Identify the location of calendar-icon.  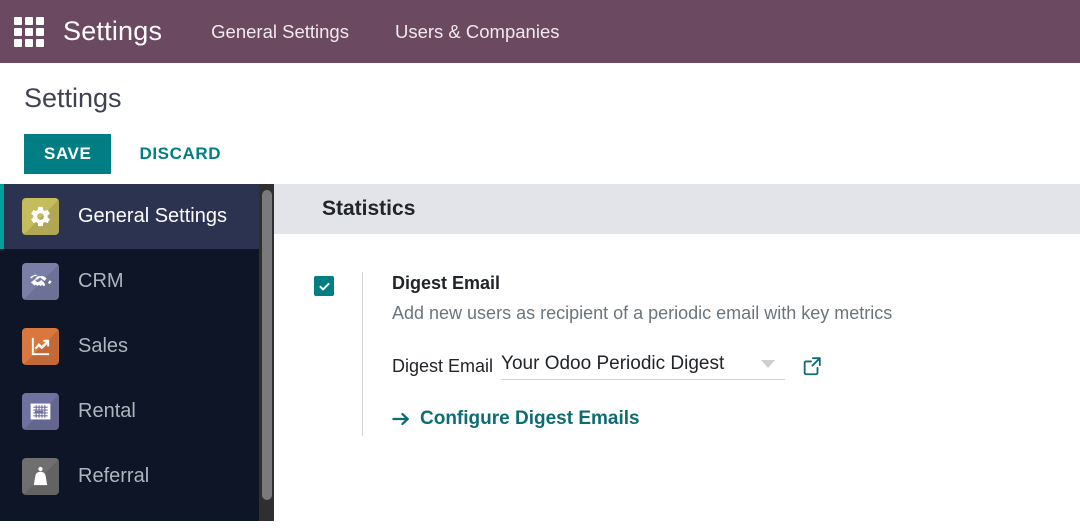
(40, 411).